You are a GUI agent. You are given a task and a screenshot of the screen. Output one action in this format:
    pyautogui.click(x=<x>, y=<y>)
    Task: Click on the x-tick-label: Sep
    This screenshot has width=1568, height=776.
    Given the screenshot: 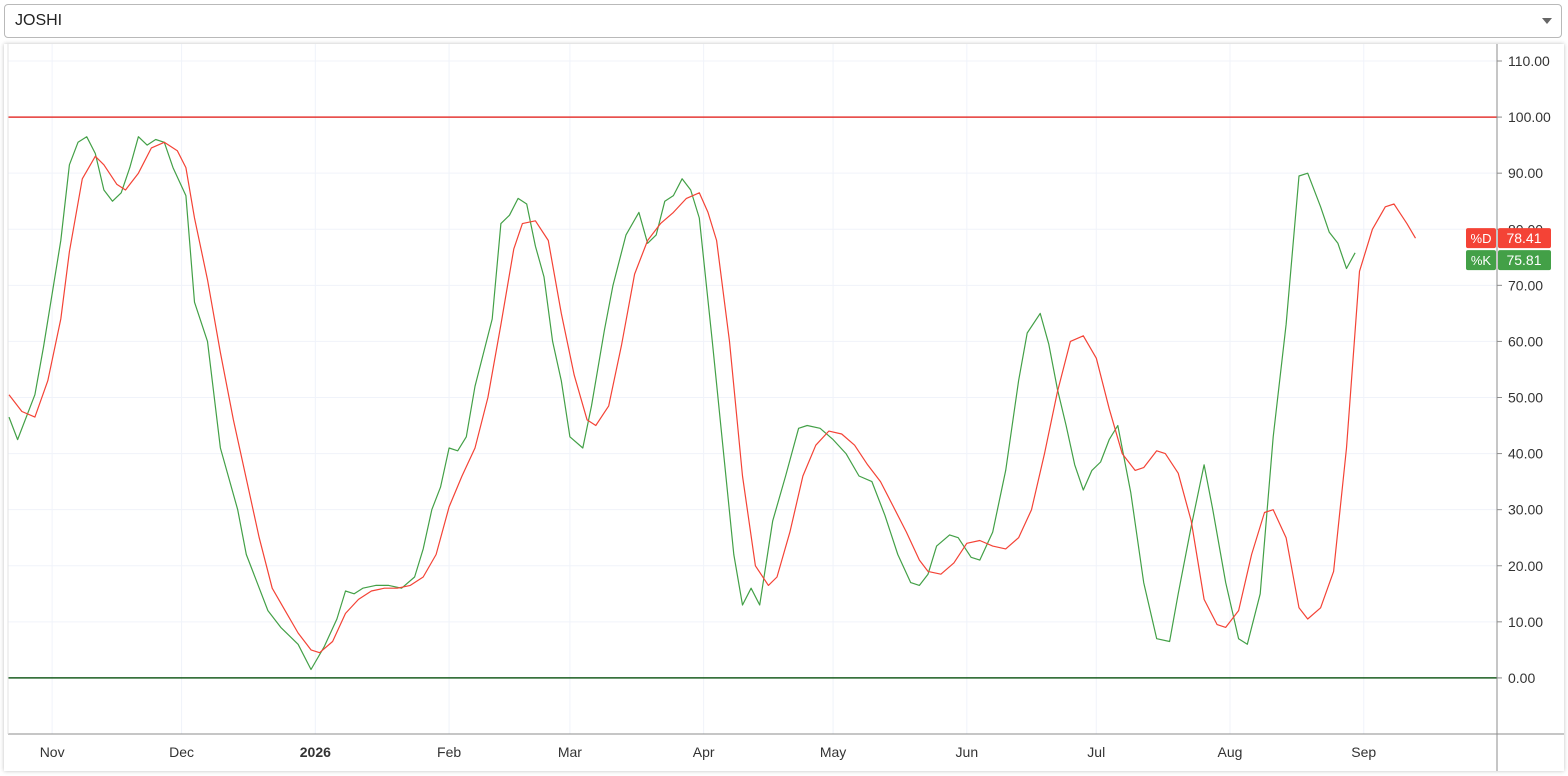 What is the action you would take?
    pyautogui.click(x=1363, y=752)
    